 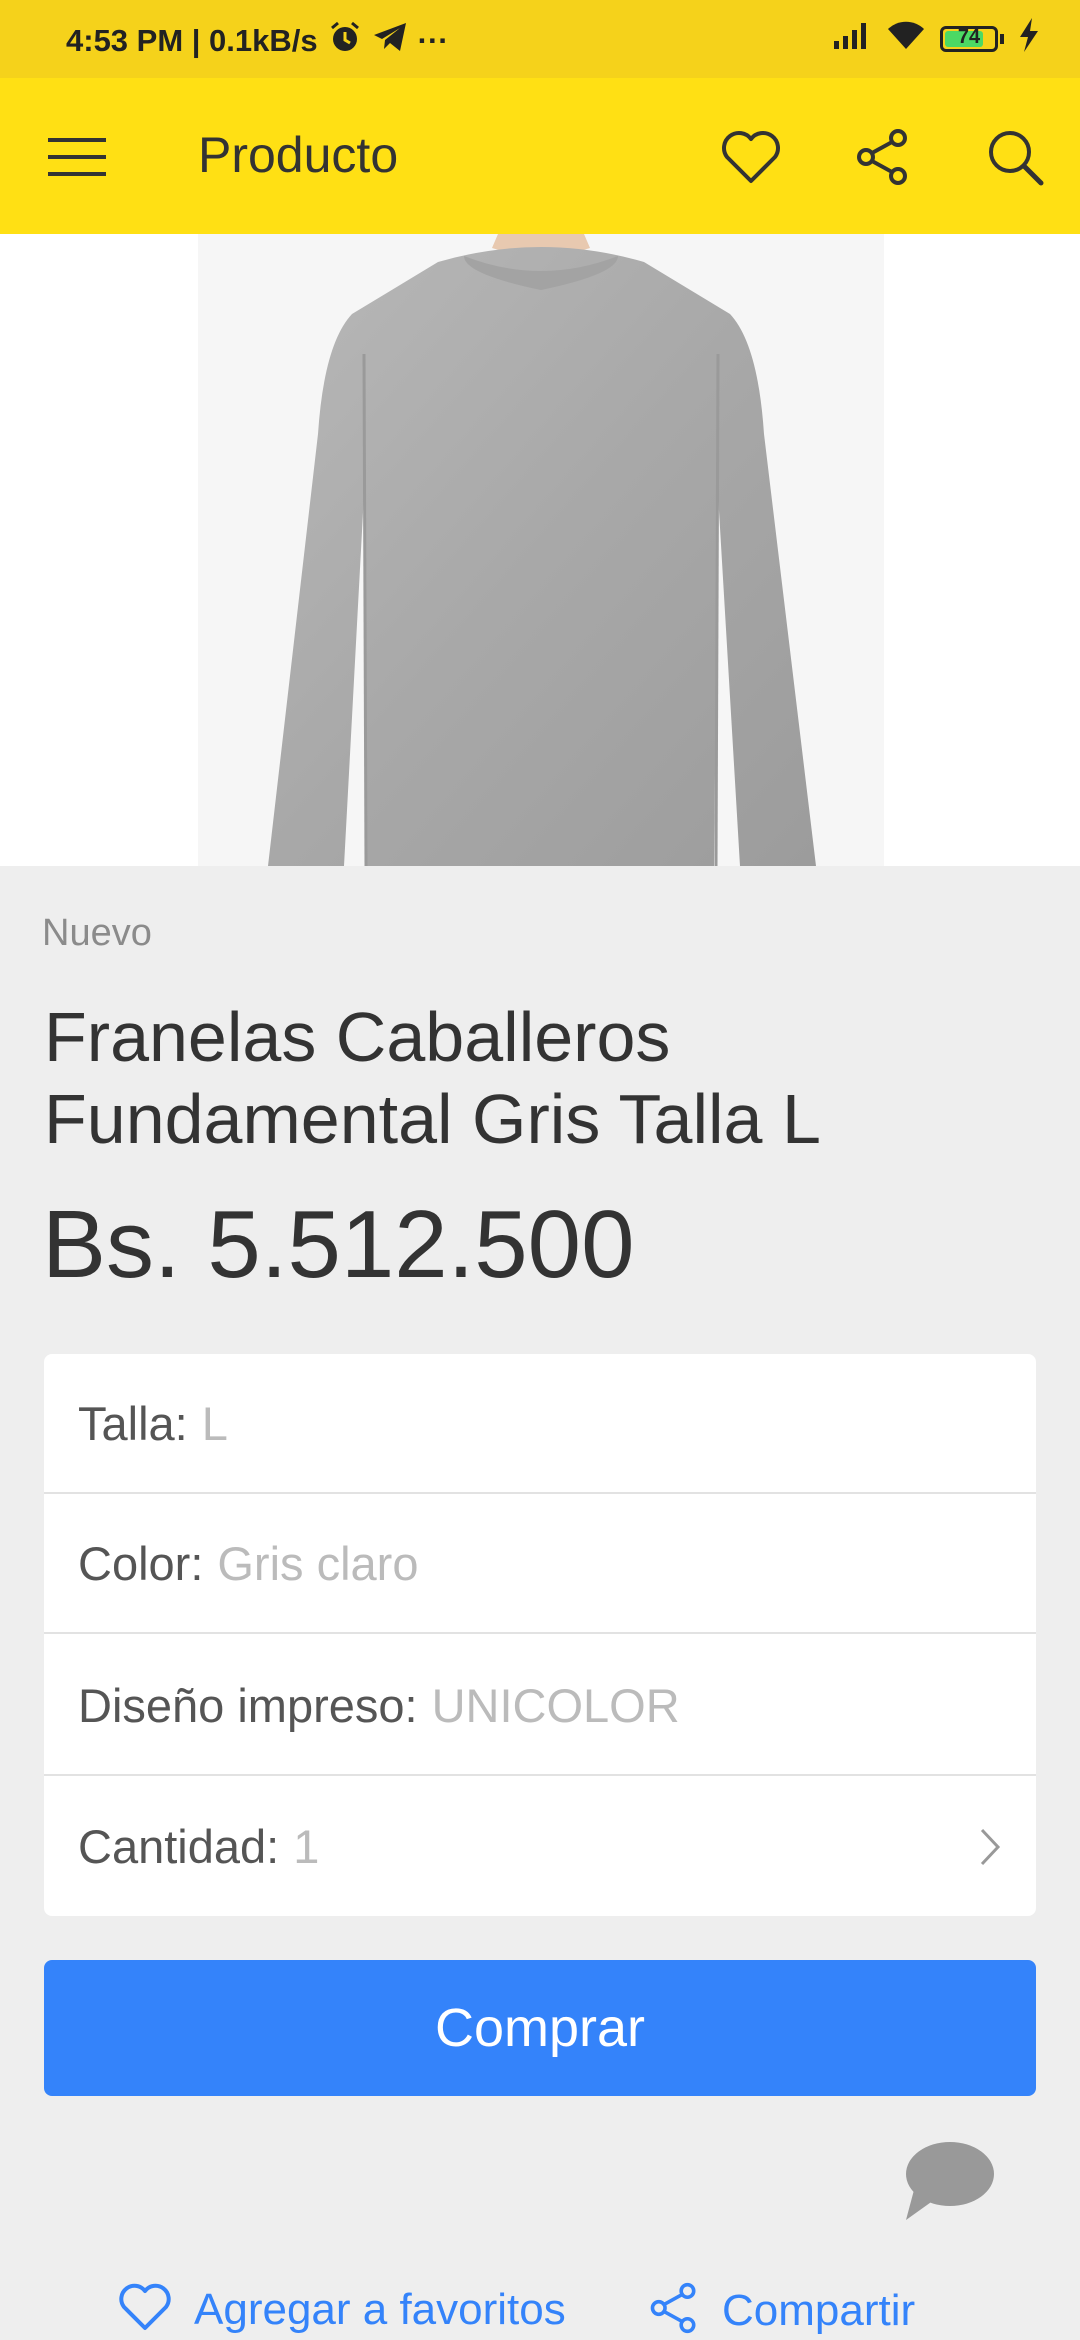 I want to click on wifi-icon, so click(x=906, y=39).